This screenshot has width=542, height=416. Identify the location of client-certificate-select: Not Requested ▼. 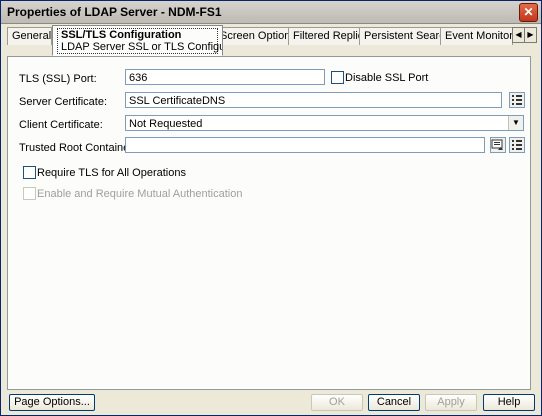
(324, 123).